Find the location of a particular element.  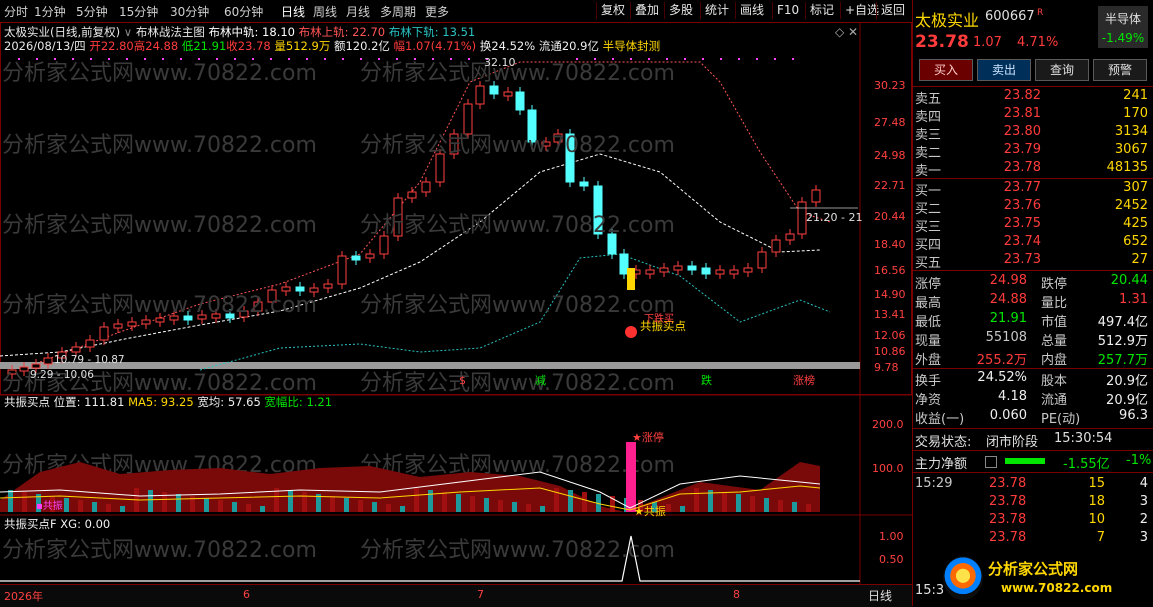

ask-row: 卖三 23.80 3134 is located at coordinates (1033, 133).